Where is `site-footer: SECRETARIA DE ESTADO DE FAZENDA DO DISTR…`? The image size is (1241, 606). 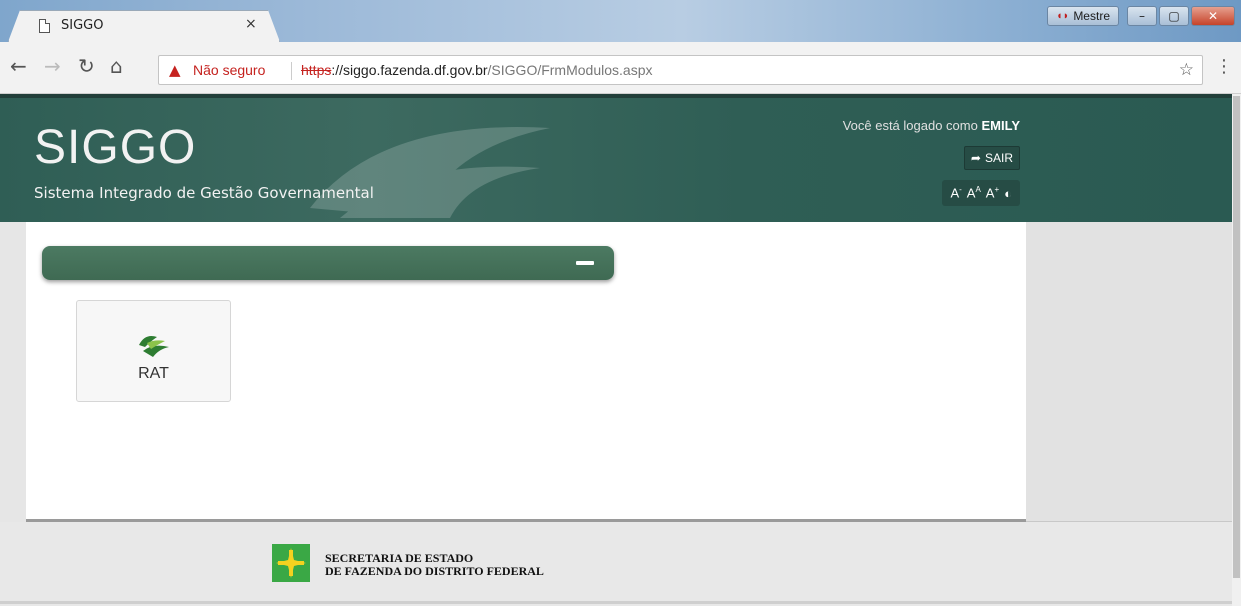 site-footer: SECRETARIA DE ESTADO DE FAZENDA DO DISTR… is located at coordinates (616, 564).